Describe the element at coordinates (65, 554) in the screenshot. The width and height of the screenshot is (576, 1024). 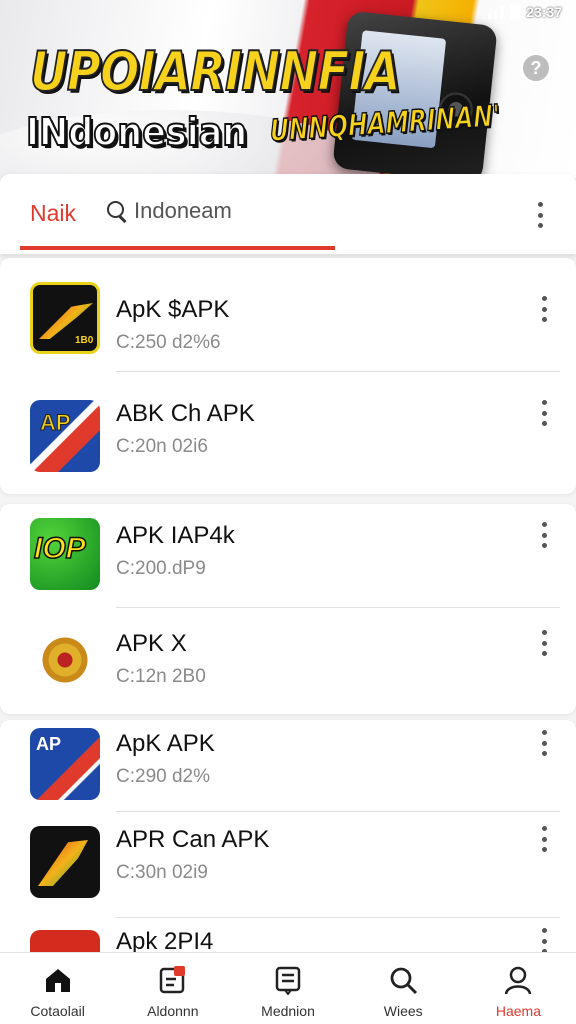
I see `app-icon: IOP` at that location.